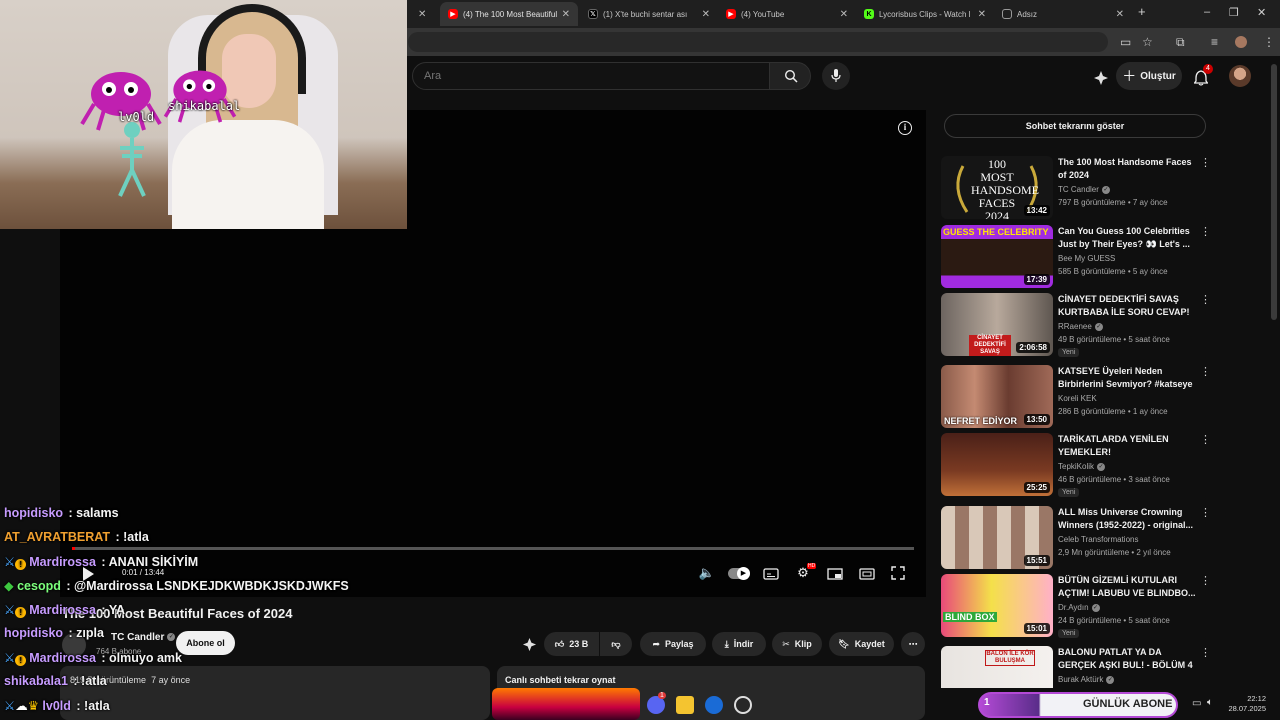  I want to click on steam-icon, so click(714, 705).